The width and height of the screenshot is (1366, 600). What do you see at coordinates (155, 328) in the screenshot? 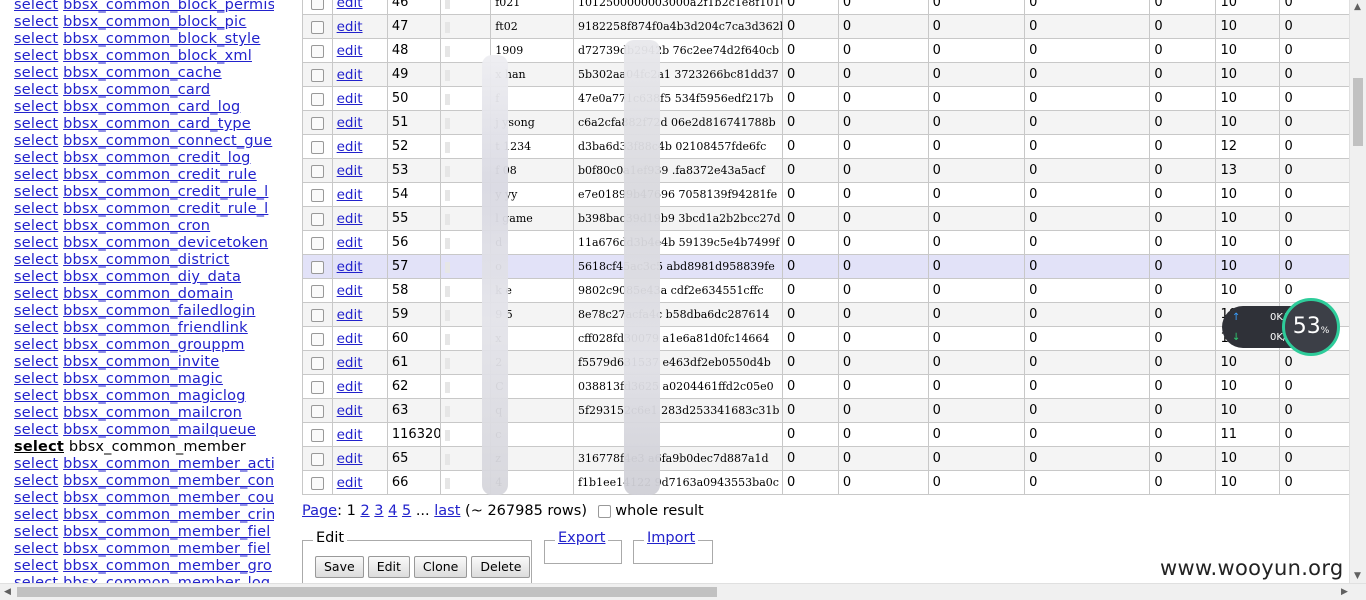
I see `table-name-link: bbsx_common_friendlink` at bounding box center [155, 328].